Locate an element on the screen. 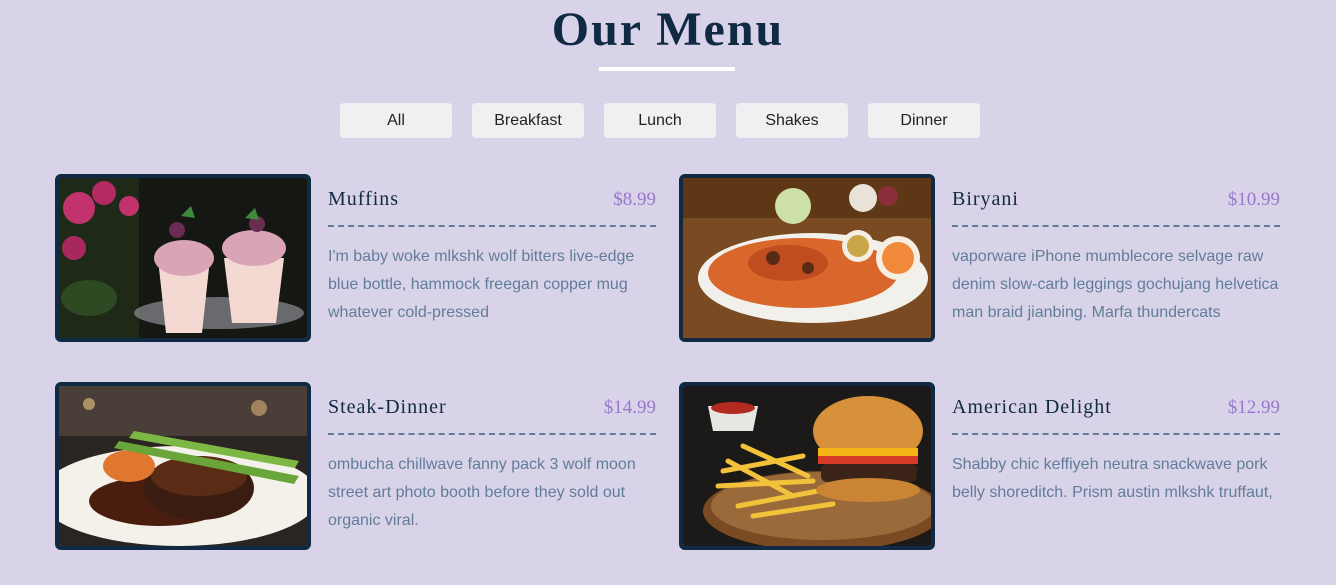 The height and width of the screenshot is (585, 1336). steak-photo is located at coordinates (183, 466).